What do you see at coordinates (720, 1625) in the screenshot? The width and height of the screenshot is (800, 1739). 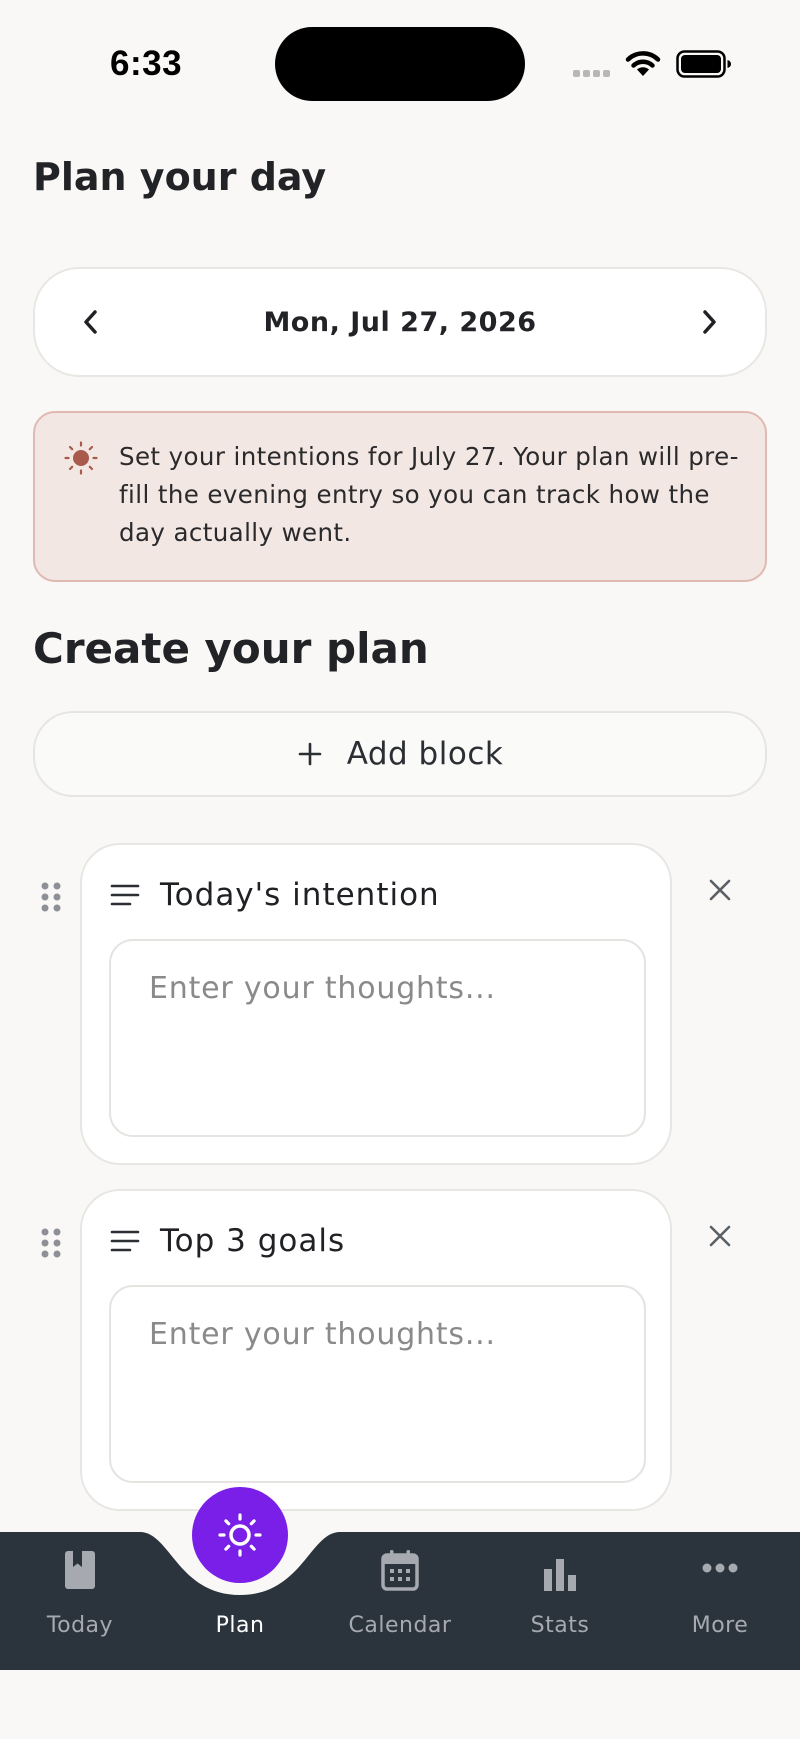 I see `tab-label: More` at bounding box center [720, 1625].